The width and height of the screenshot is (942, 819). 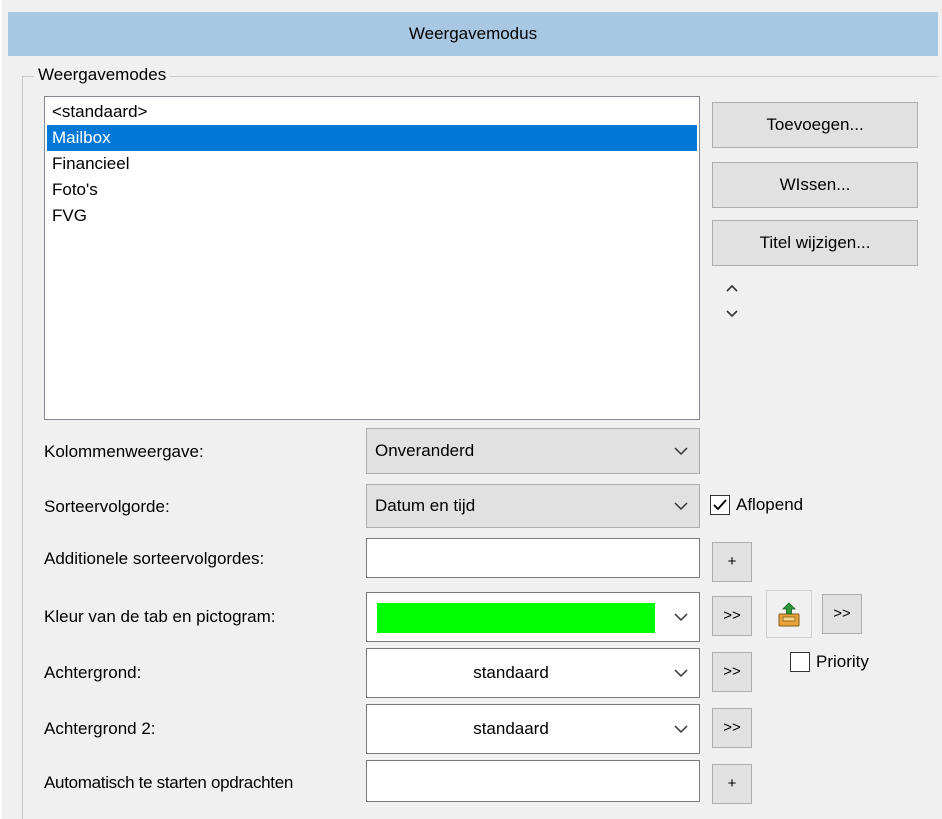 What do you see at coordinates (533, 451) in the screenshot?
I see `columns-dropdown: Onveranderd` at bounding box center [533, 451].